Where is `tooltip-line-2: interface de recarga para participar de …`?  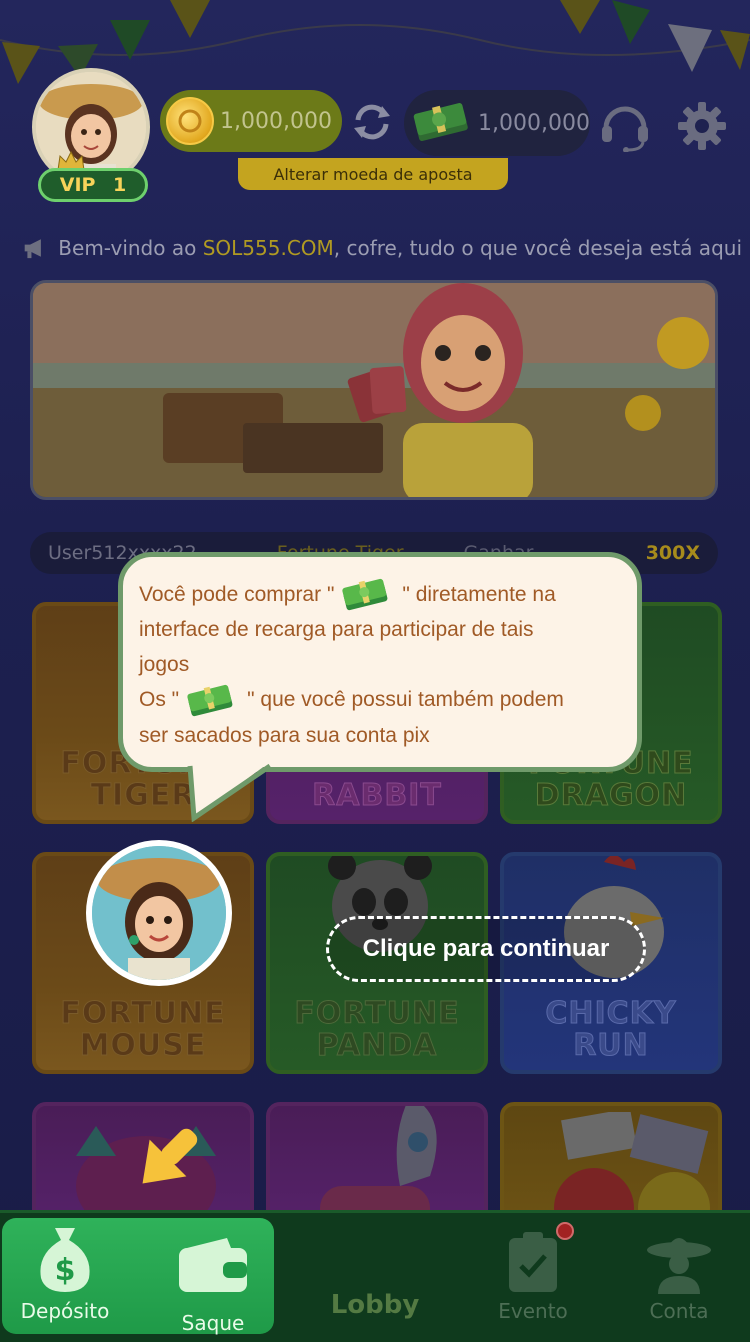 tooltip-line-2: interface de recarga para participar de … is located at coordinates (336, 630).